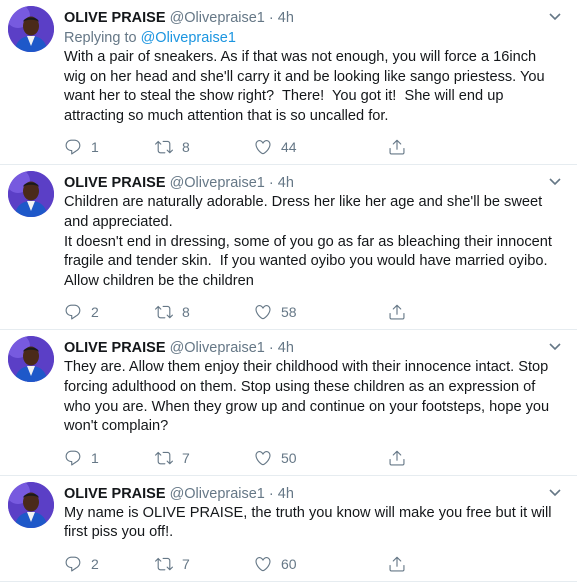  What do you see at coordinates (289, 147) in the screenshot?
I see `like-count: 44` at bounding box center [289, 147].